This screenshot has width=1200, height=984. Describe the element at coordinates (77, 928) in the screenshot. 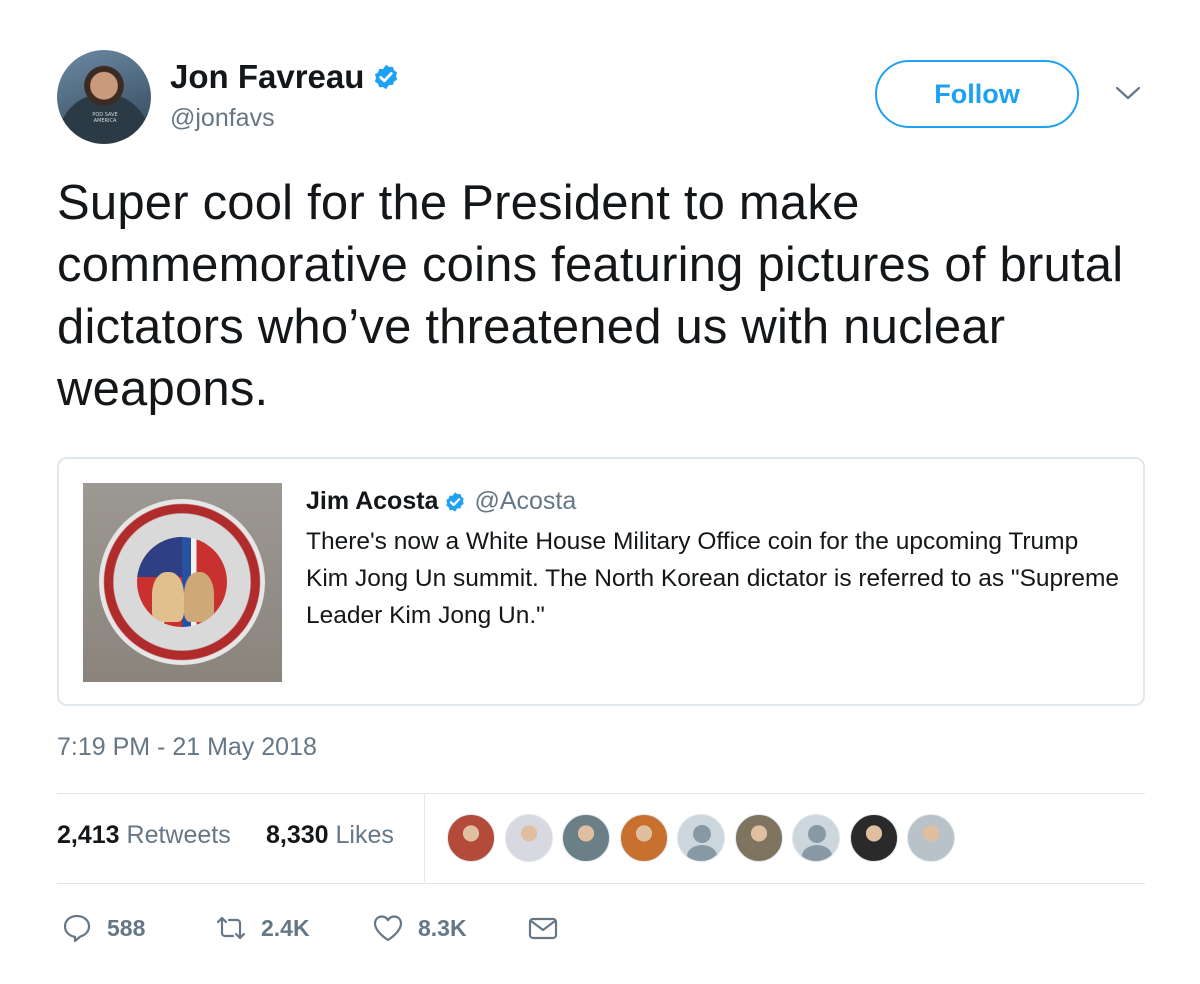

I see `reply-icon` at that location.